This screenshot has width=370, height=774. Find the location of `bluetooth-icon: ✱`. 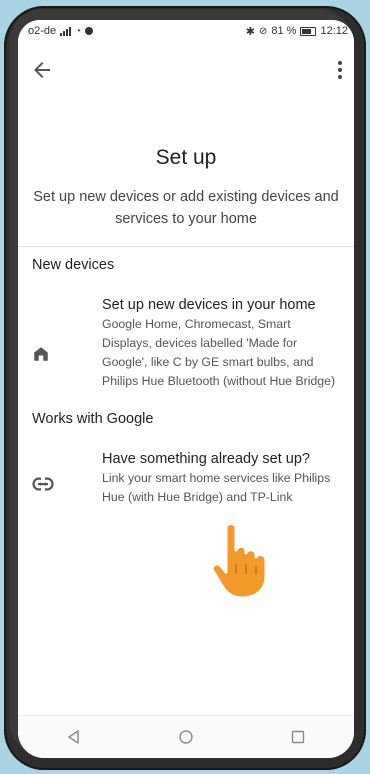

bluetooth-icon: ✱ is located at coordinates (250, 31).